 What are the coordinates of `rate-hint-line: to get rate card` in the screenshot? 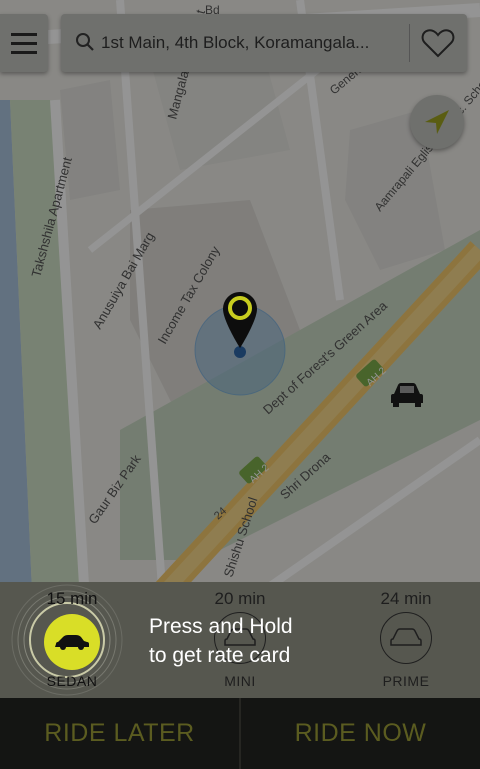 It's located at (220, 655).